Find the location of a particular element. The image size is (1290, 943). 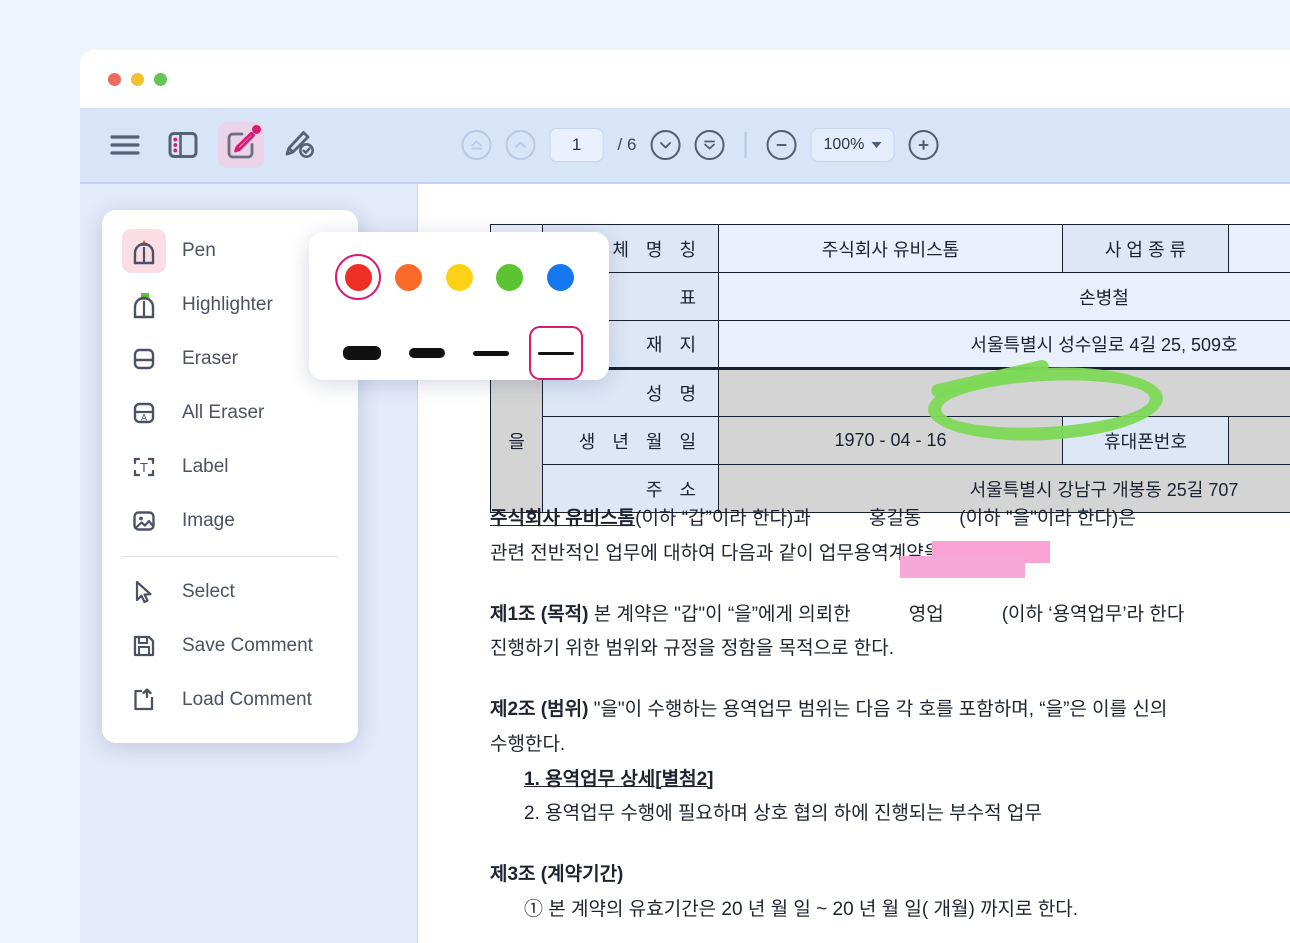

tool-label: Pen is located at coordinates (199, 250).